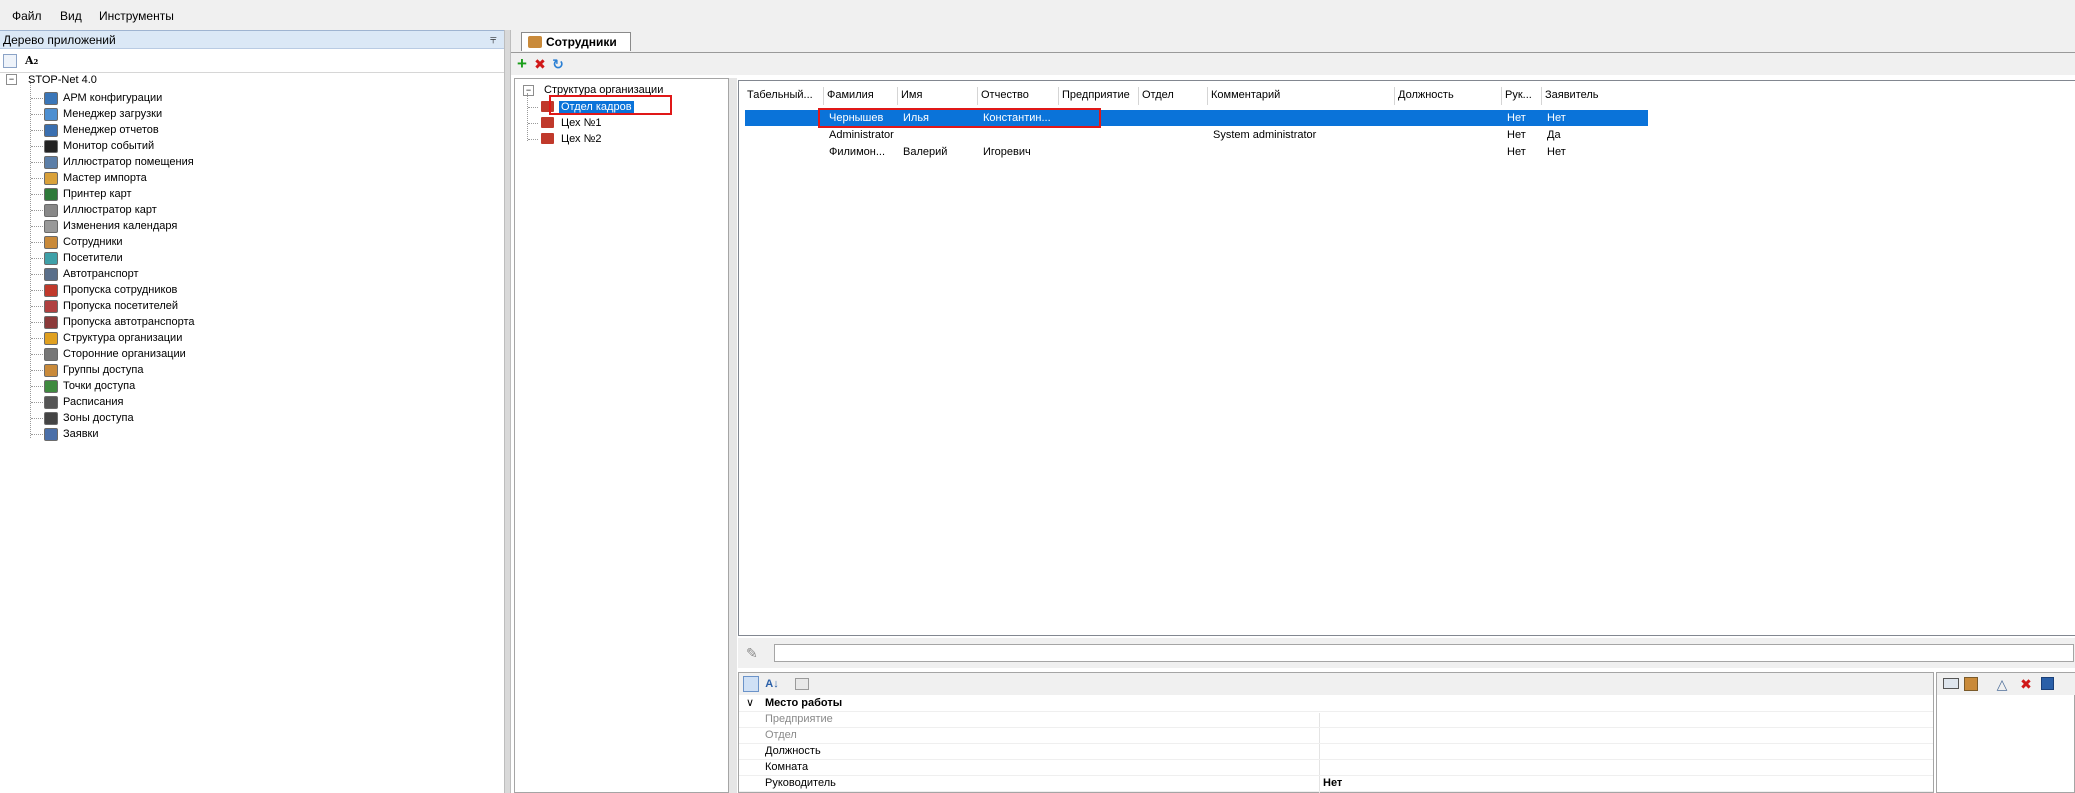 This screenshot has width=2075, height=793. Describe the element at coordinates (802, 684) in the screenshot. I see `property-pages-icon` at that location.